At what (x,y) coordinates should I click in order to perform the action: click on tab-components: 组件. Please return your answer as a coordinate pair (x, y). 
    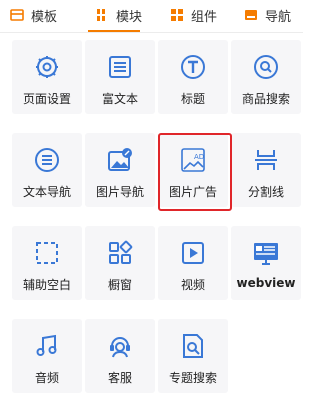
    Looking at the image, I should click on (193, 15).